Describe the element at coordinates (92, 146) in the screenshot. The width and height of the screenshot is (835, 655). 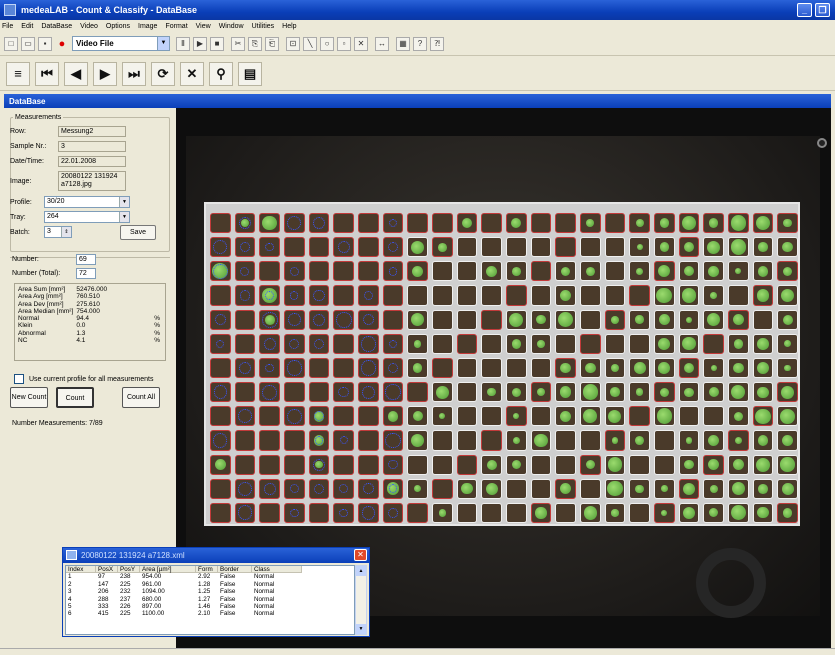
I see `sample-value: 3` at that location.